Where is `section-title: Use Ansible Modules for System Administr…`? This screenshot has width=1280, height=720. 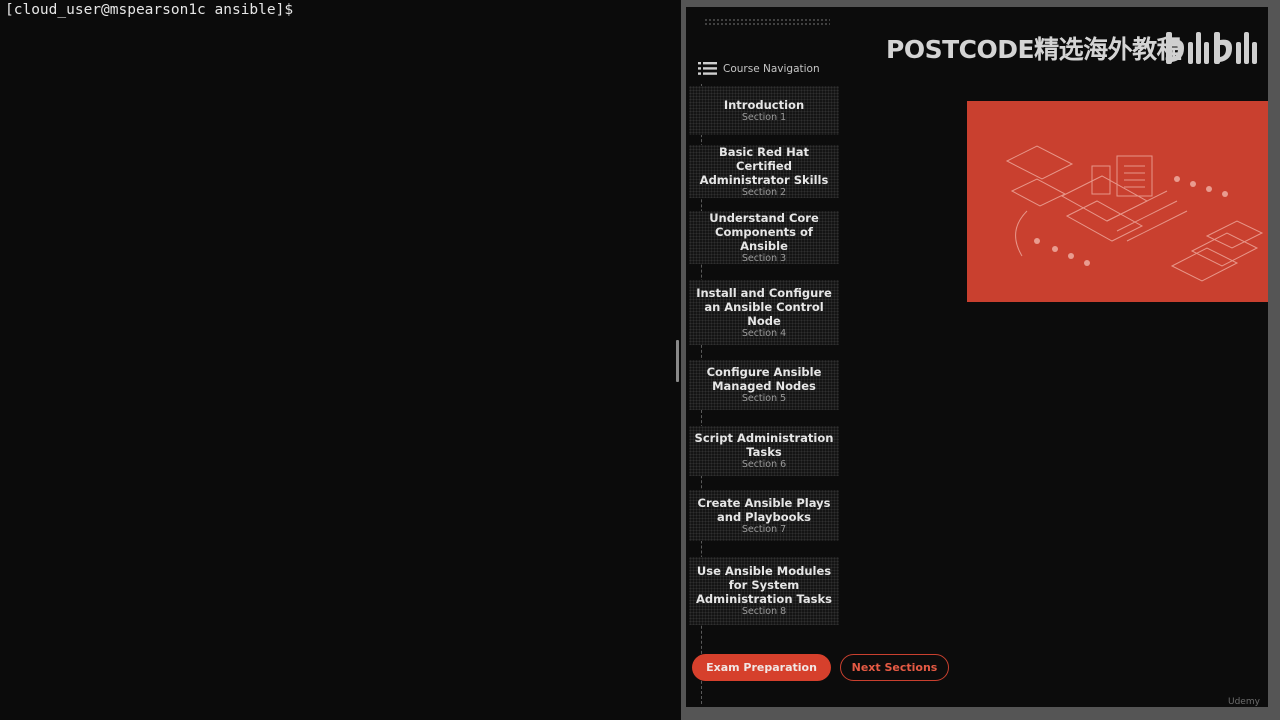 section-title: Use Ansible Modules for System Administr… is located at coordinates (764, 585).